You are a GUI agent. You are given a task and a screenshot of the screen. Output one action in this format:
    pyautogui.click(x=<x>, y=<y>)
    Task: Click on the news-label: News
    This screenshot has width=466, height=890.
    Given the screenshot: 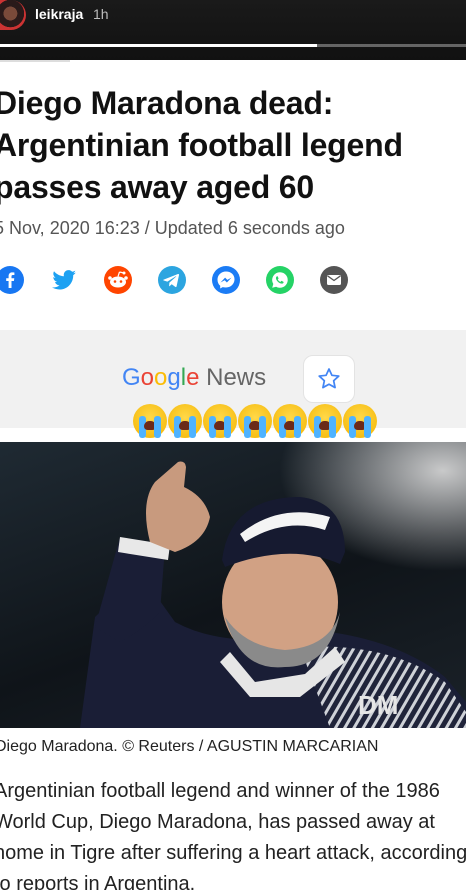 What is the action you would take?
    pyautogui.click(x=236, y=377)
    